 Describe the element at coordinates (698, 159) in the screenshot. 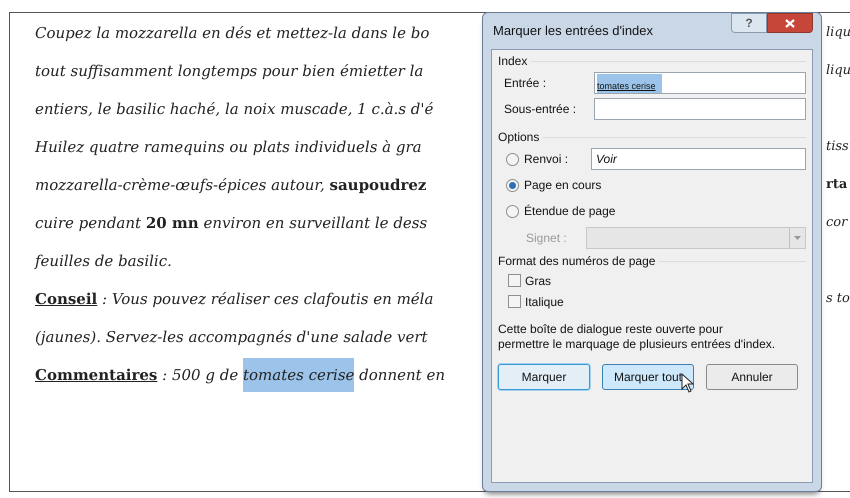

I see `input-field: Voir` at that location.